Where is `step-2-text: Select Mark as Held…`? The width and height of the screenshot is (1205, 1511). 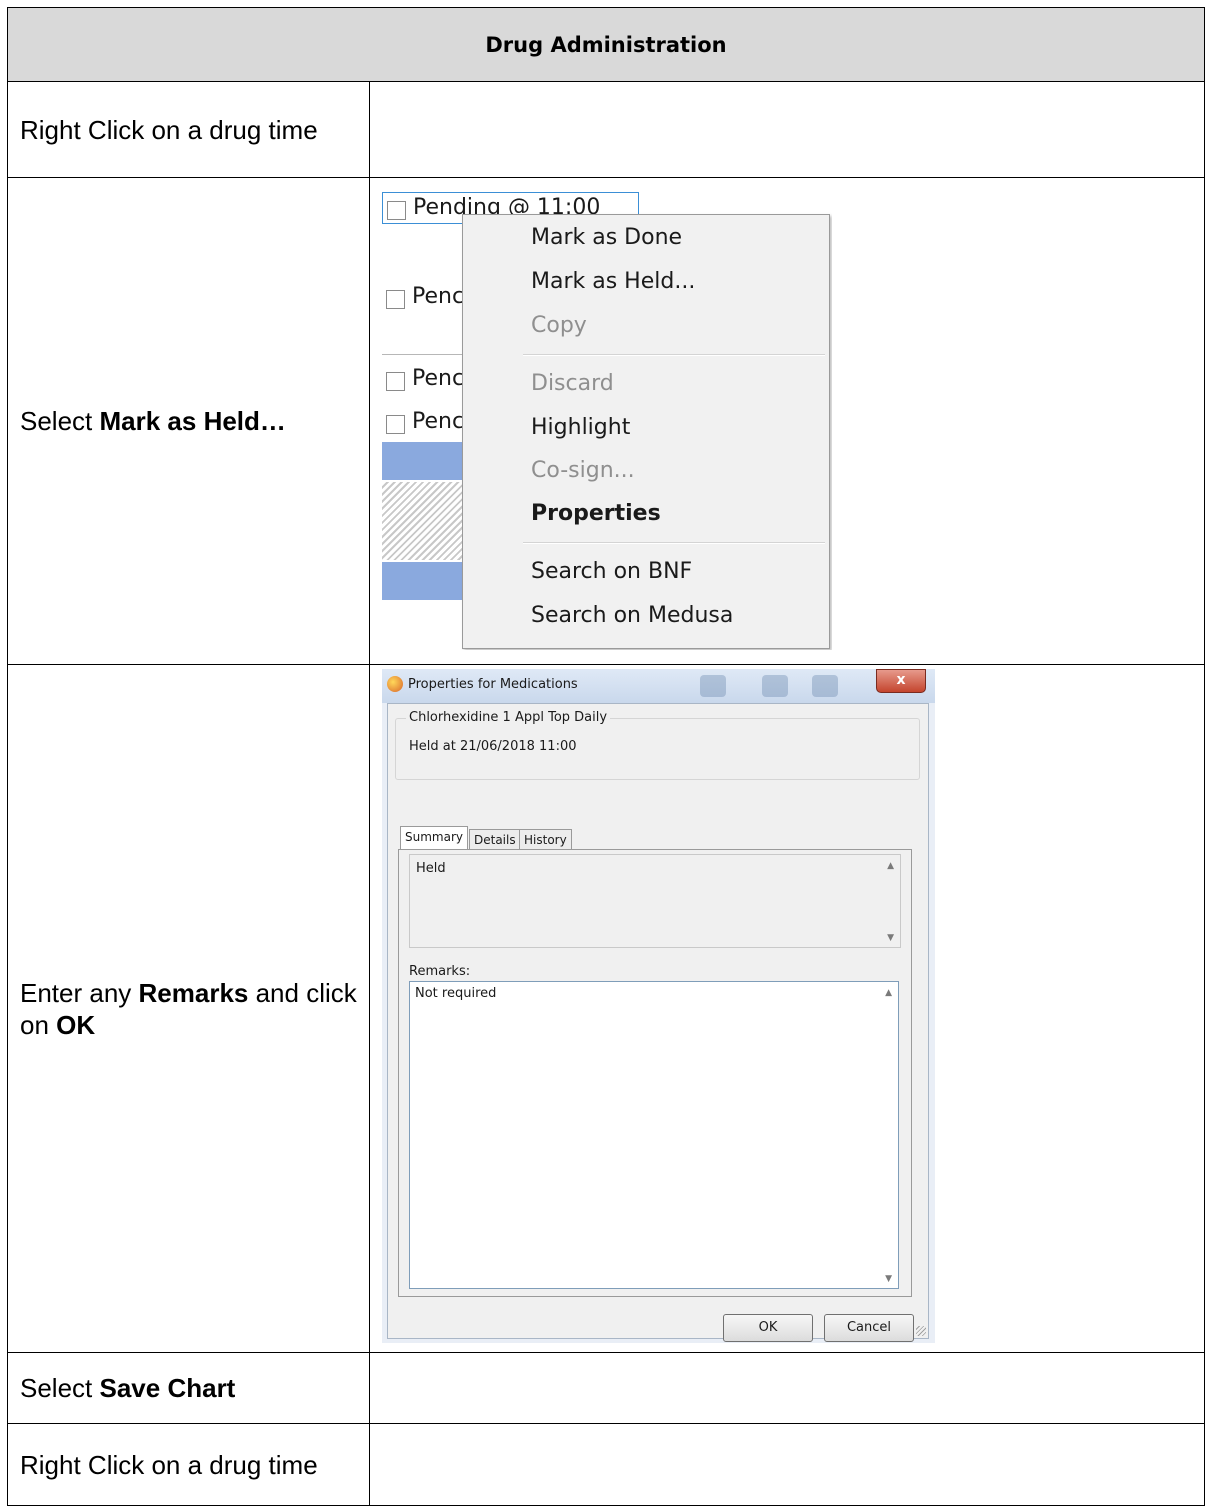
step-2-text: Select Mark as Held… is located at coordinates (188, 421).